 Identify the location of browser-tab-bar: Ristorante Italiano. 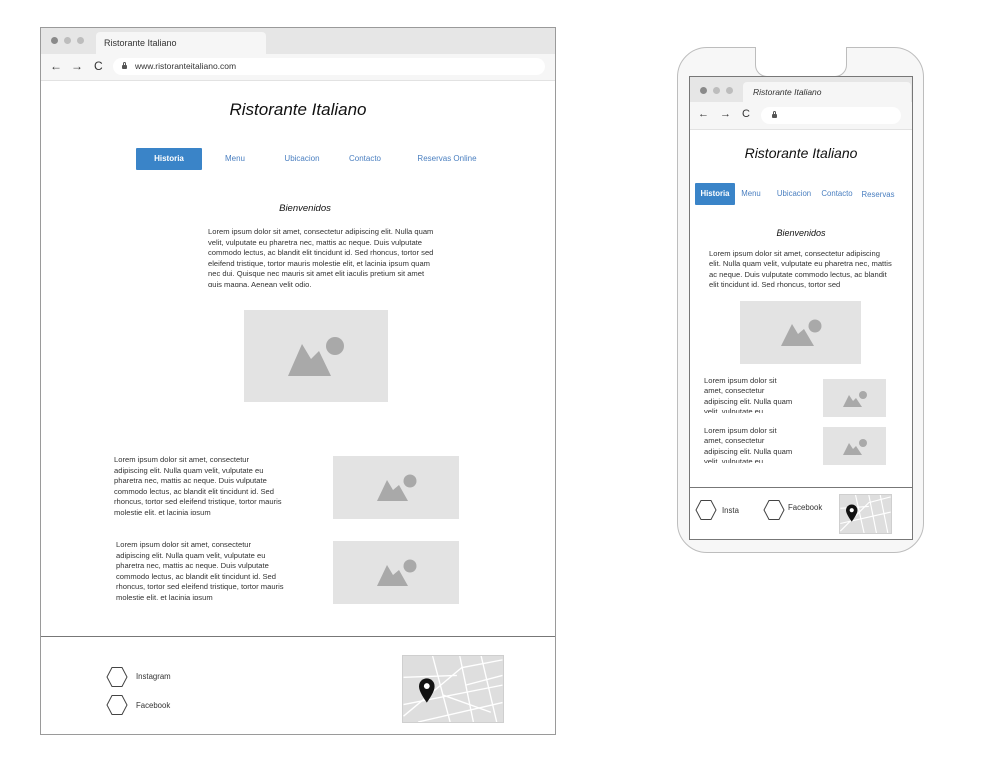
(298, 41).